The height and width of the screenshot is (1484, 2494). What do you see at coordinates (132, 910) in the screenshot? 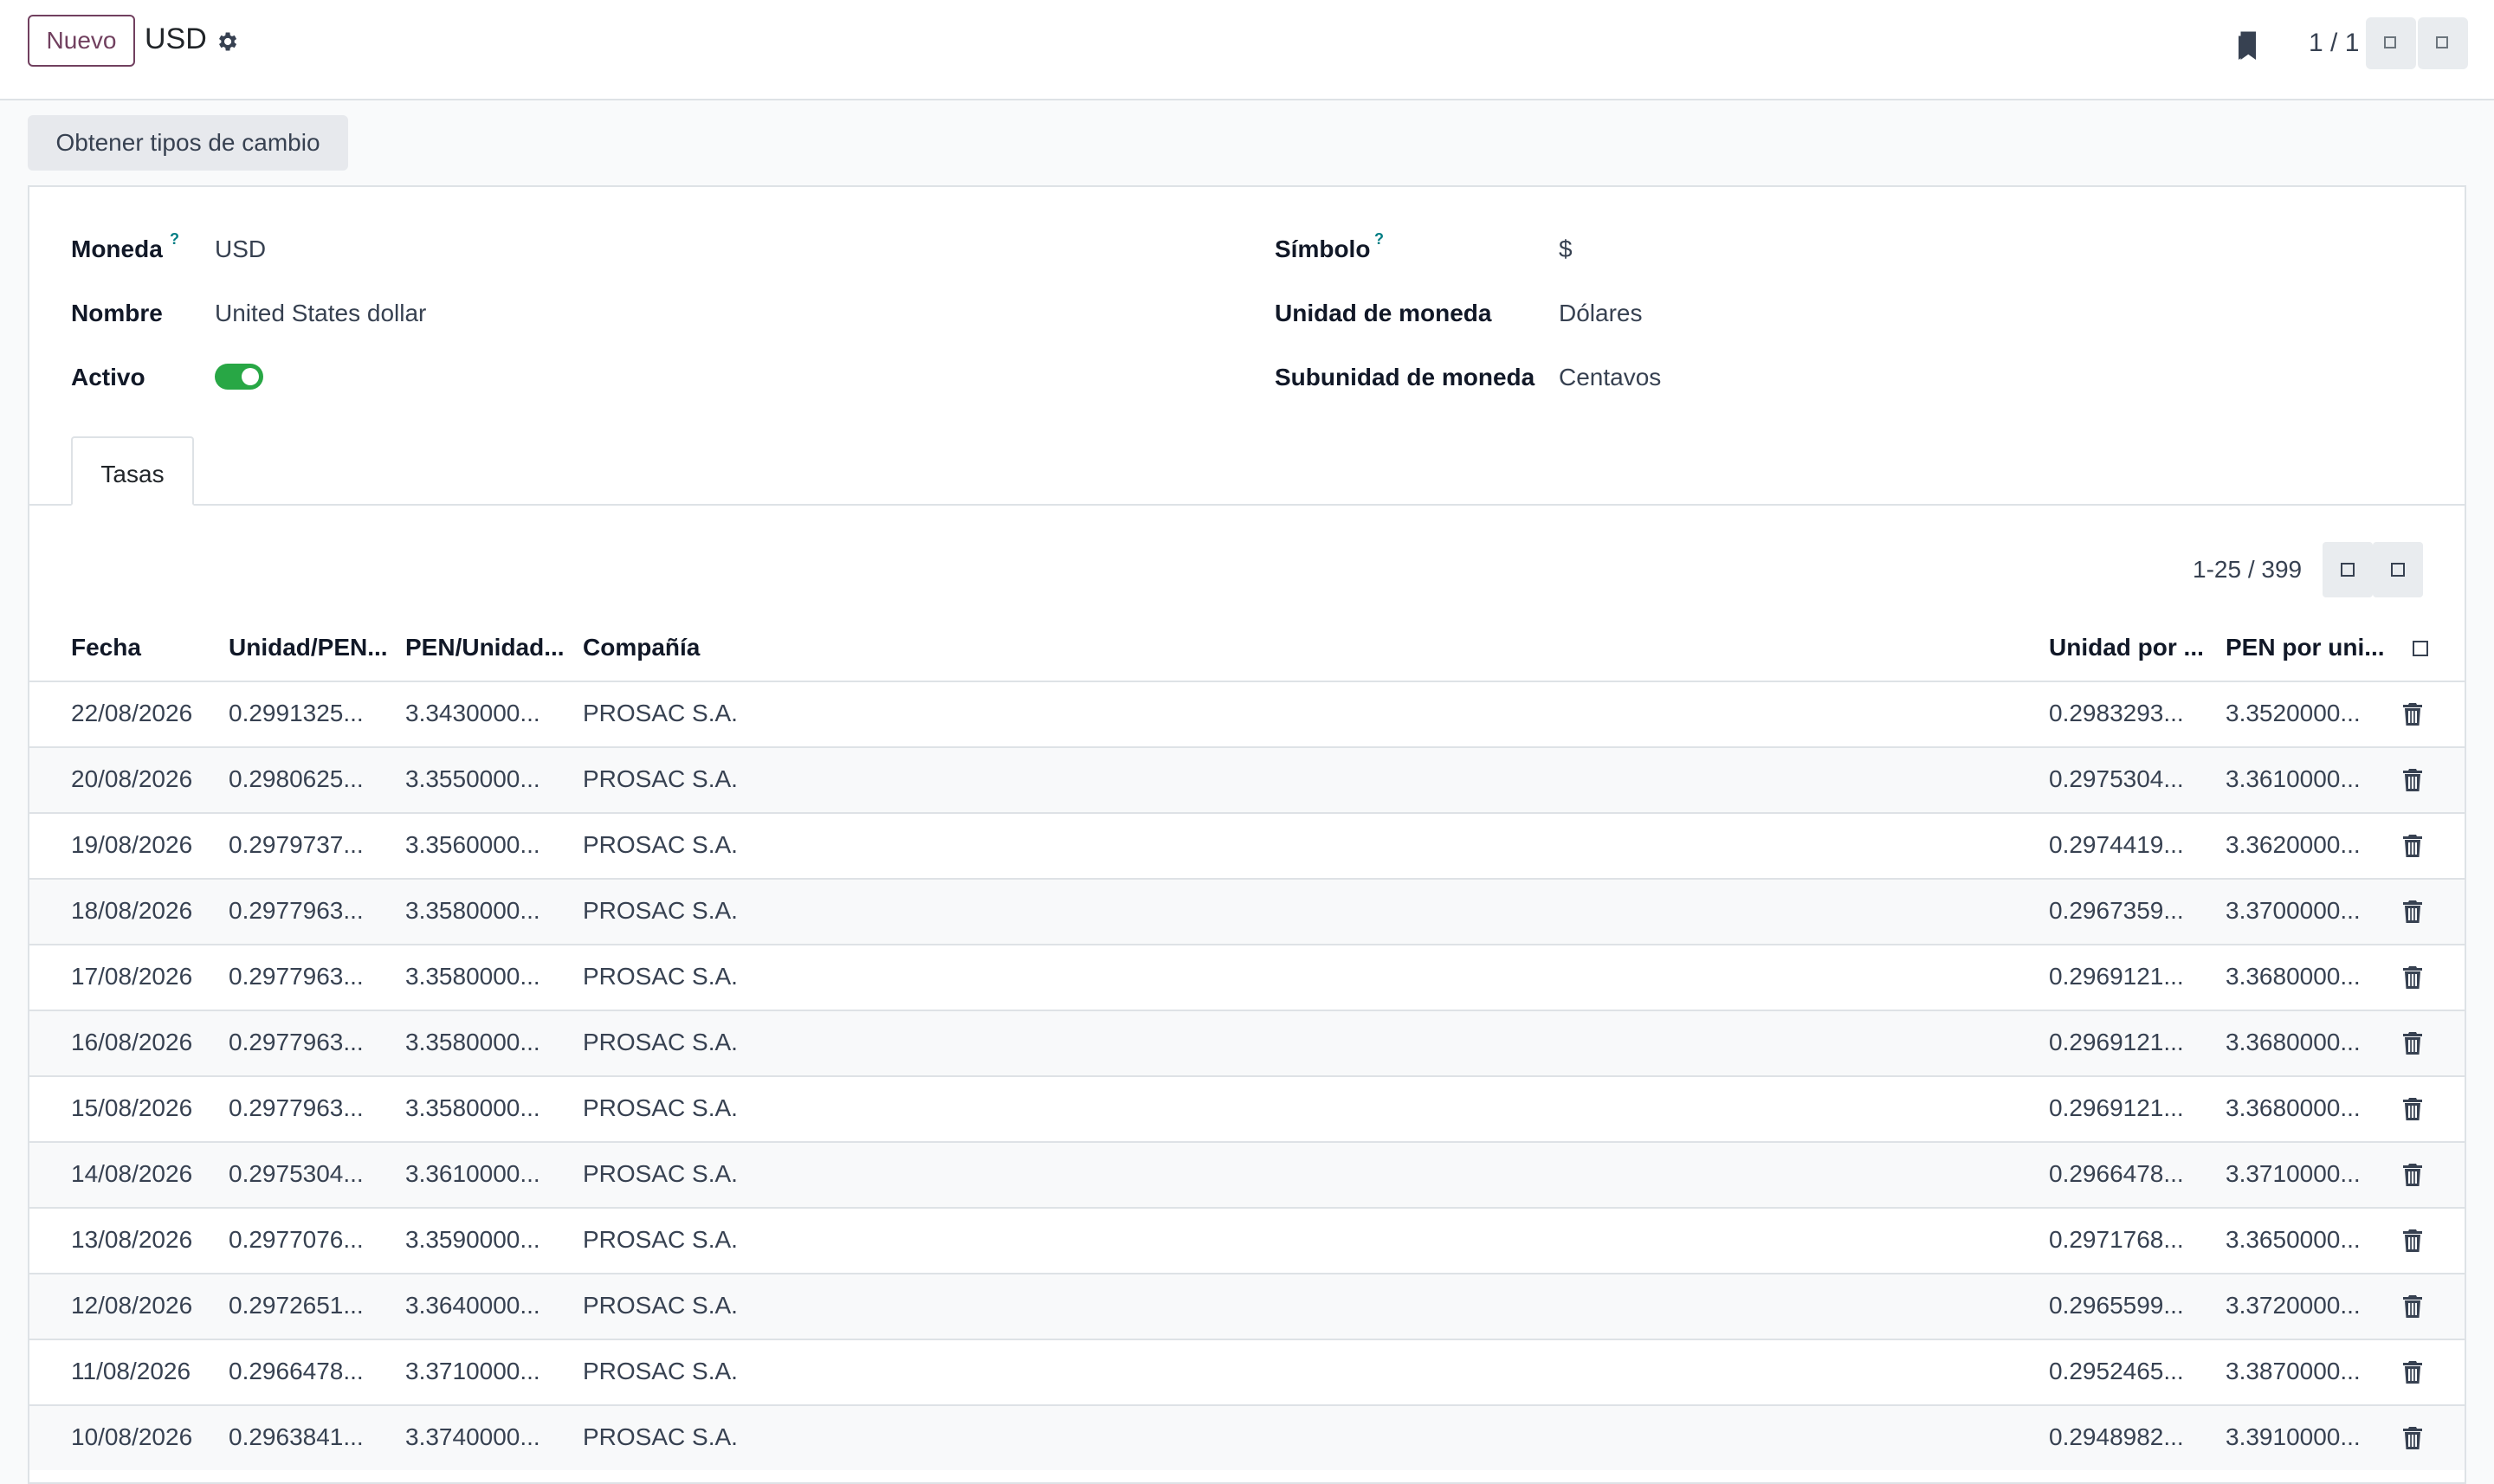
I see `cell-date: 18/08/2026` at bounding box center [132, 910].